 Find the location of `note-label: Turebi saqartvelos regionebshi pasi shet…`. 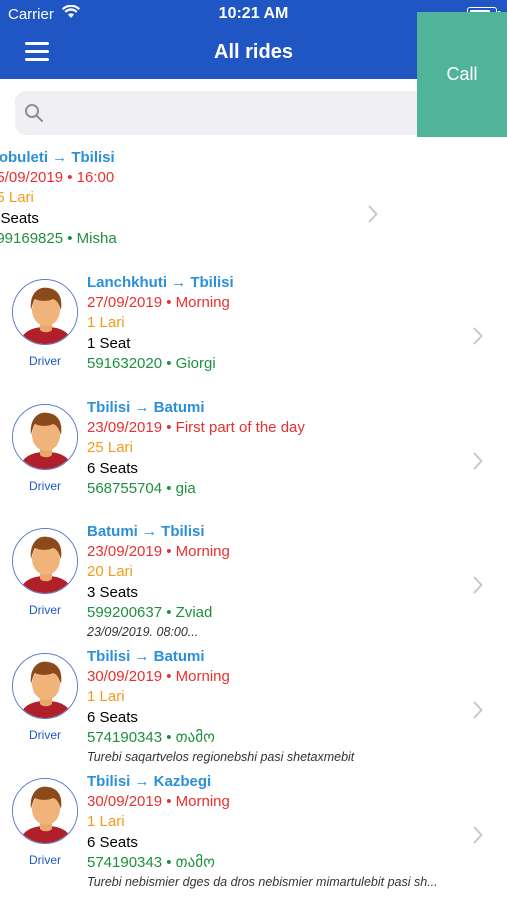

note-label: Turebi saqartvelos regionebshi pasi shet… is located at coordinates (221, 757).